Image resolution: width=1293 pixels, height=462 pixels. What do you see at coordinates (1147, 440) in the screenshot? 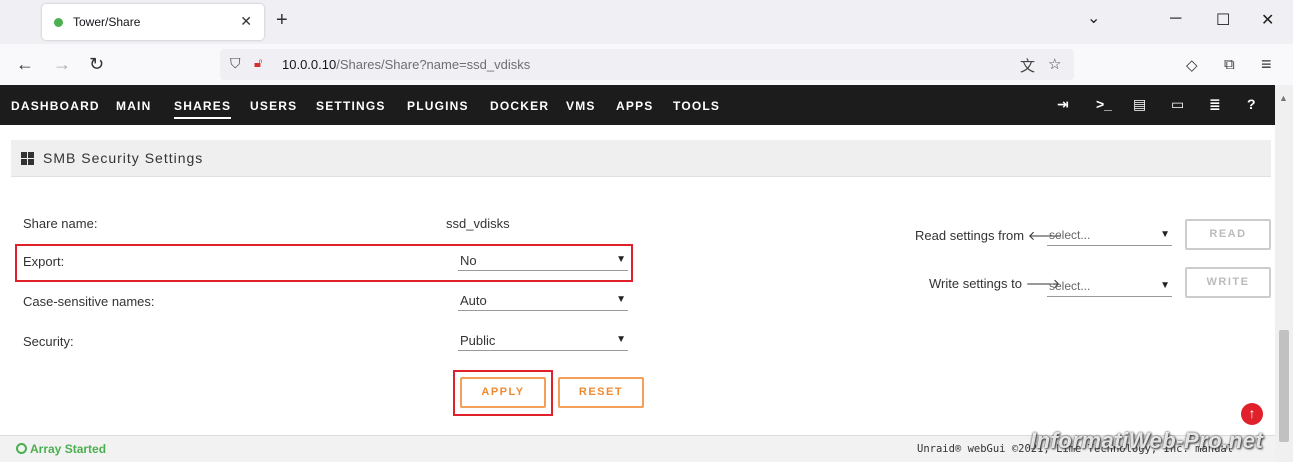
I see `watermark: InformatiWeb-Pro.net` at bounding box center [1147, 440].